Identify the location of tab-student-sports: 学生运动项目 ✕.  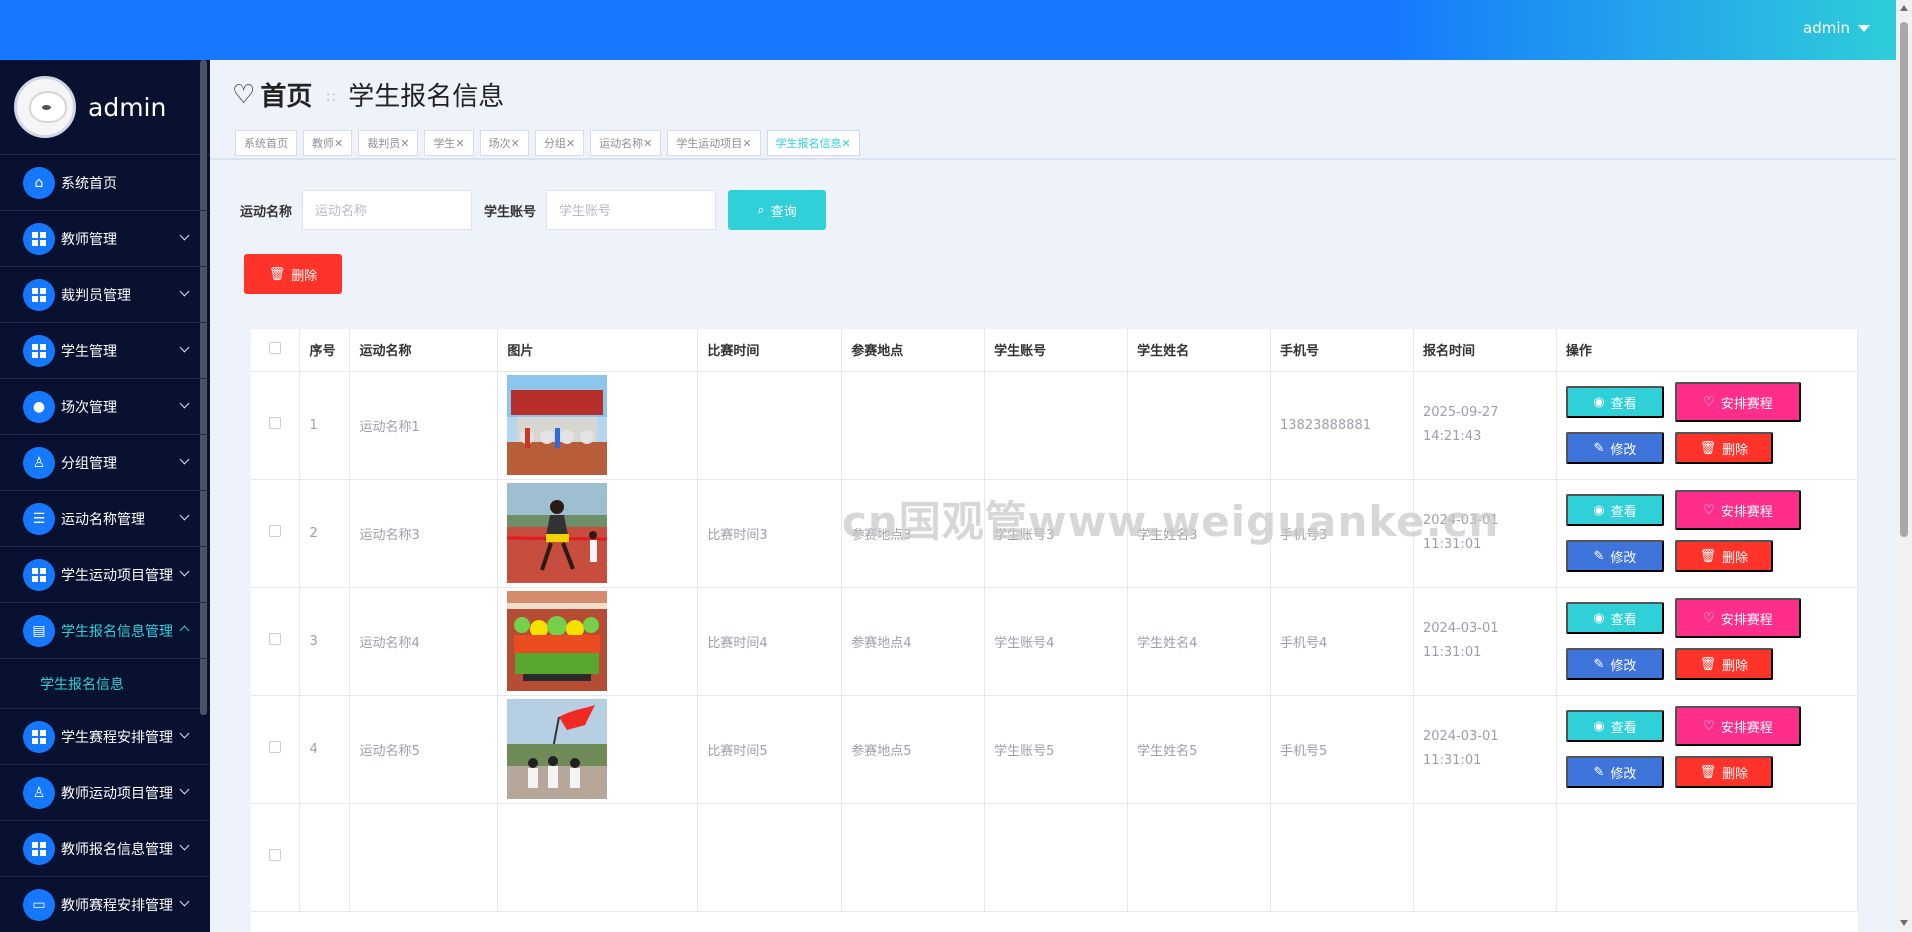
(714, 143).